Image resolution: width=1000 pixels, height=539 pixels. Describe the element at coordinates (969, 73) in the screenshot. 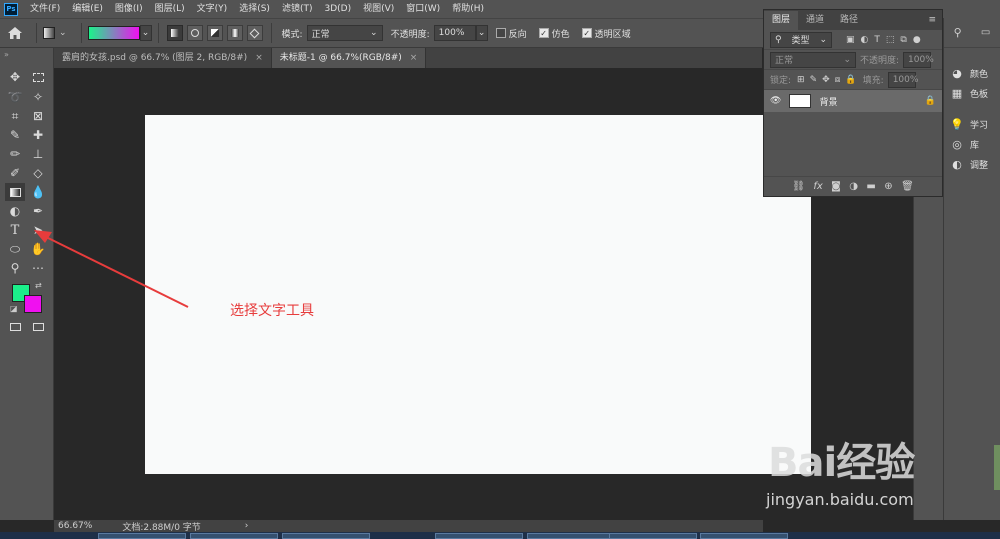

I see `panel-color: ◕ 颜色` at that location.